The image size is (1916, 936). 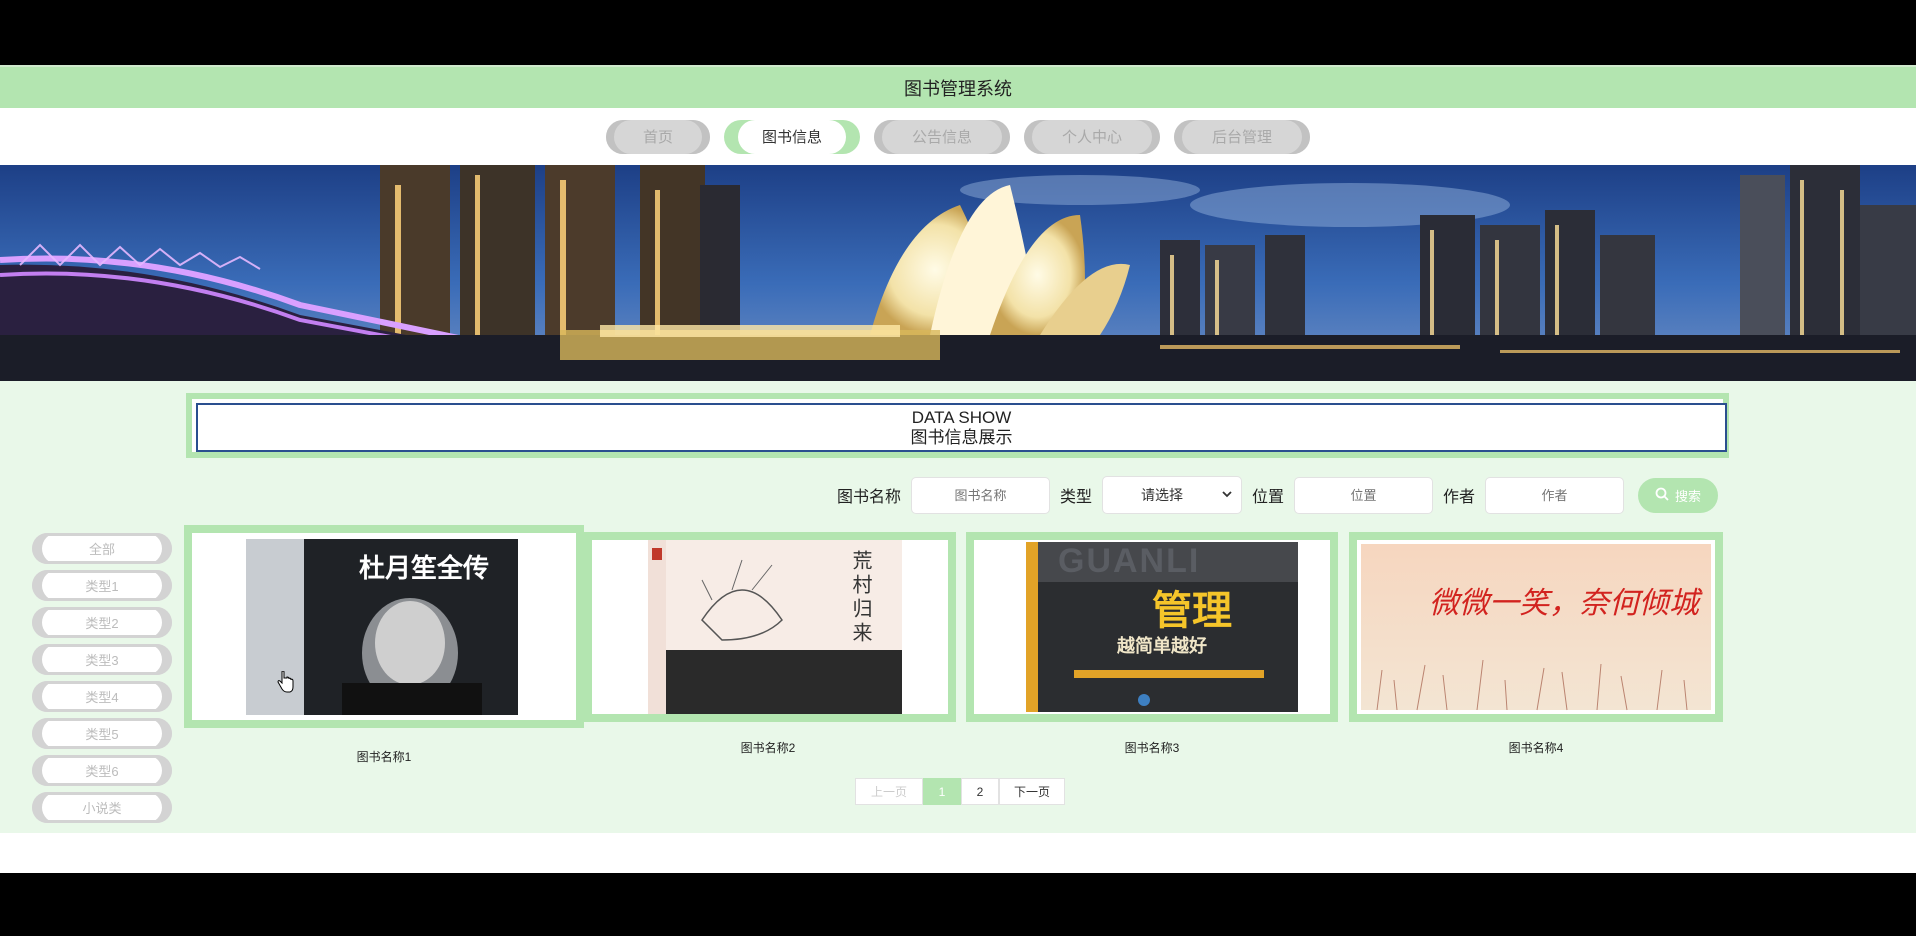 What do you see at coordinates (1192, 611) in the screenshot?
I see `book-cover-title-3: 管理` at bounding box center [1192, 611].